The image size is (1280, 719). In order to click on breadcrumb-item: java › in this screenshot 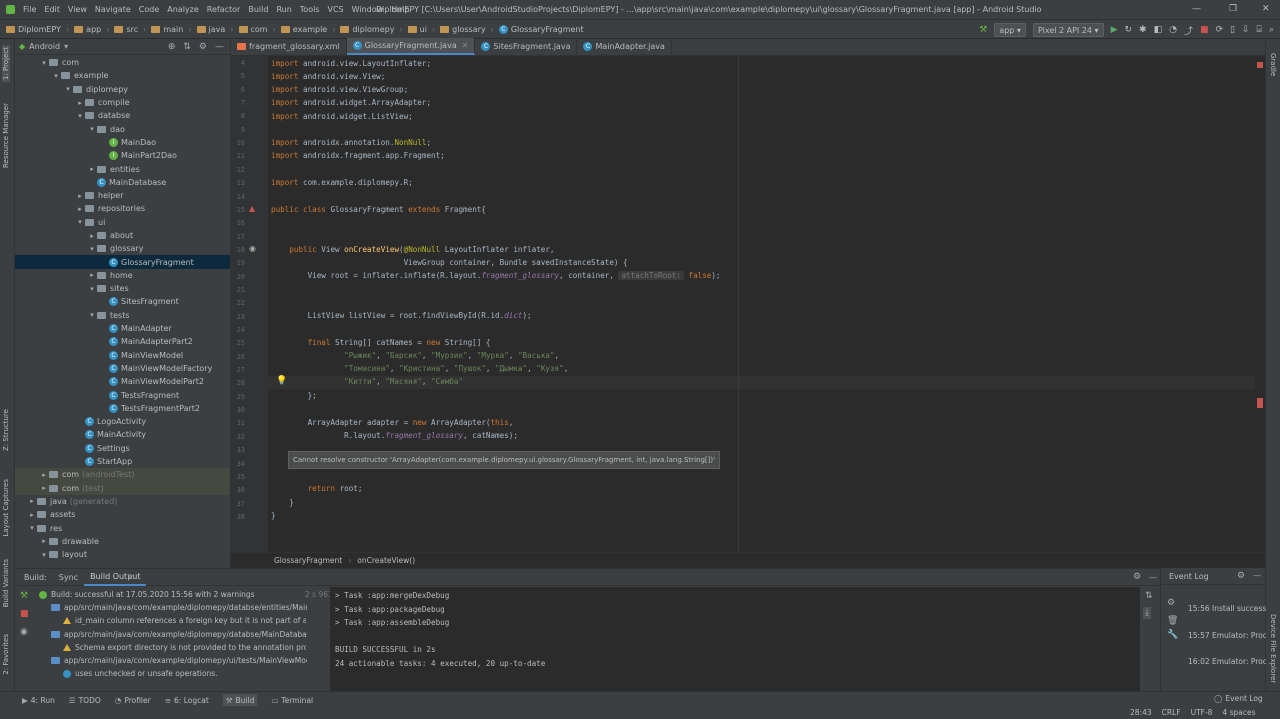, I will do `click(217, 29)`.